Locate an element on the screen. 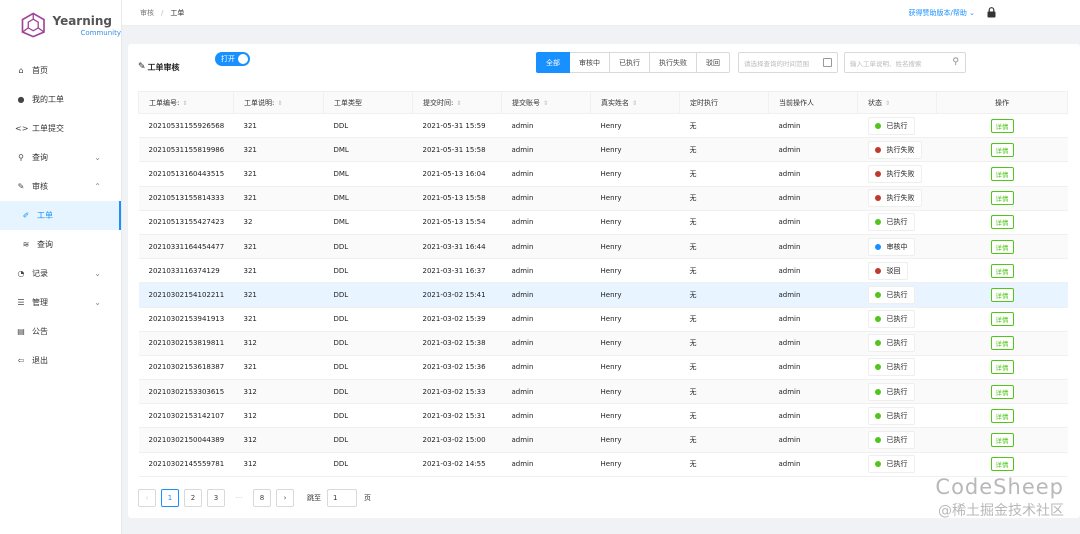  page-ellipsis: ··· is located at coordinates (239, 498).